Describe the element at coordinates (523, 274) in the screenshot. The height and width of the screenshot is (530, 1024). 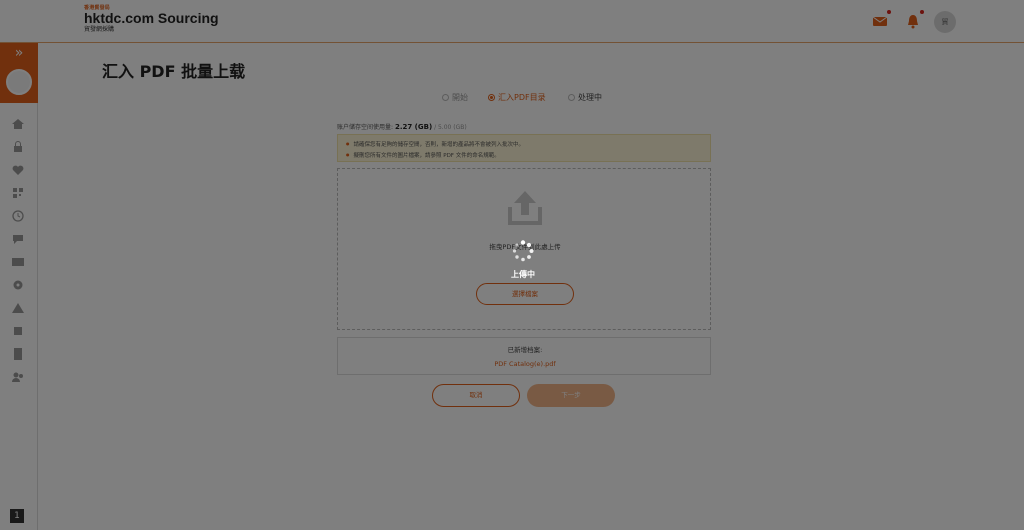
I see `loading-text: 上傳中` at that location.